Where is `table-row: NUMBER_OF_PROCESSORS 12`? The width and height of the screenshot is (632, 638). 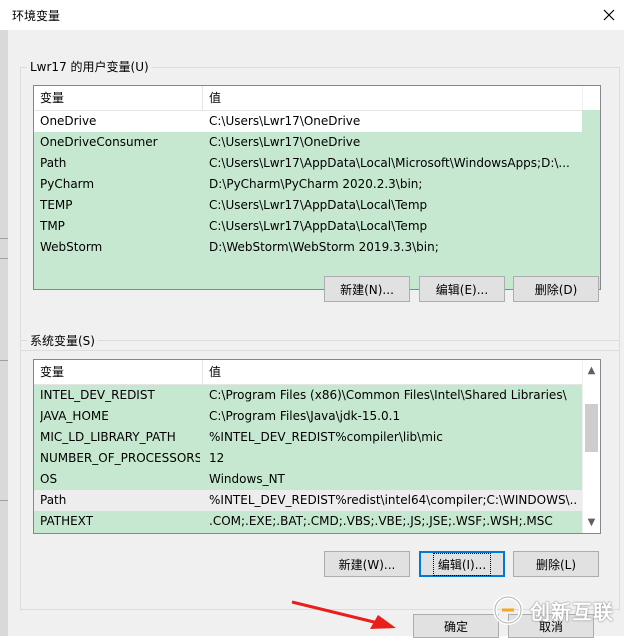 table-row: NUMBER_OF_PROCESSORS 12 is located at coordinates (308, 458).